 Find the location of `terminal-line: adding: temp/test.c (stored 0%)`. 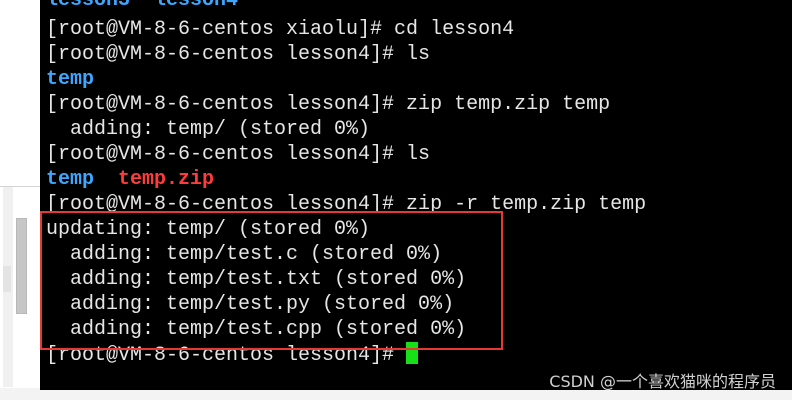

terminal-line: adding: temp/test.c (stored 0%) is located at coordinates (244, 254).